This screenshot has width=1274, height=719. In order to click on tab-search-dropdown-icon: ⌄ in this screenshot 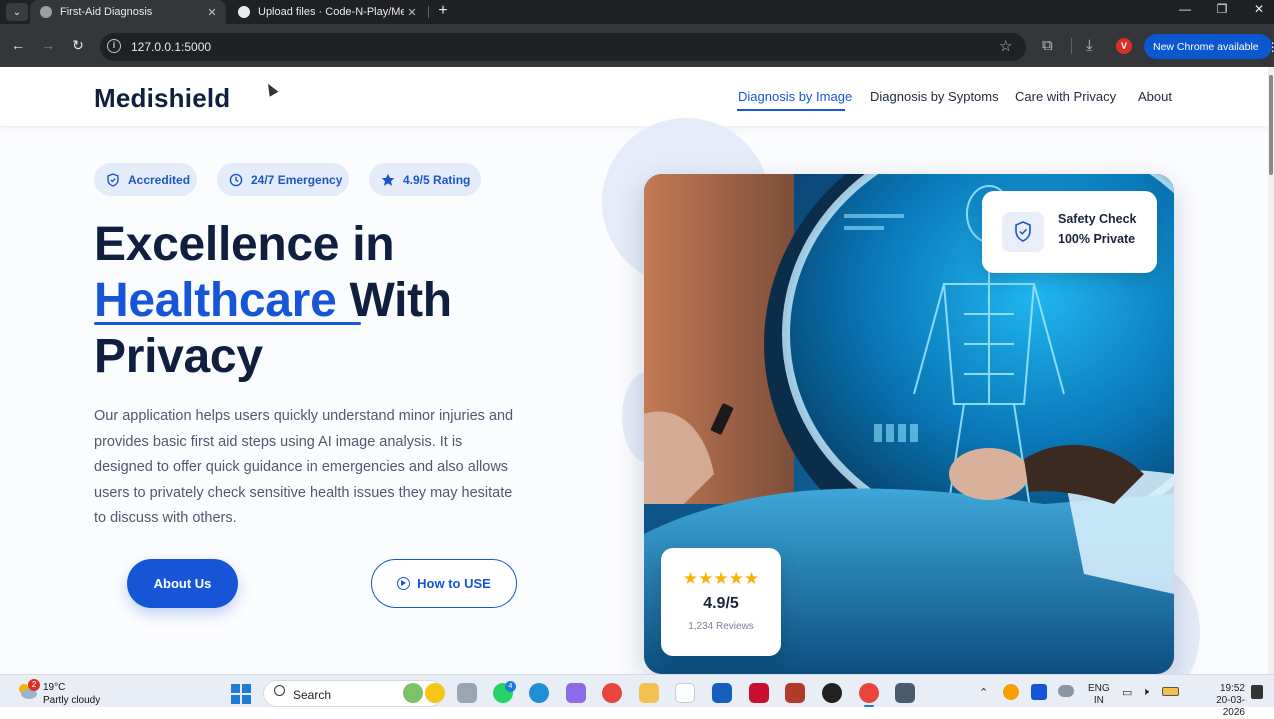, I will do `click(17, 12)`.